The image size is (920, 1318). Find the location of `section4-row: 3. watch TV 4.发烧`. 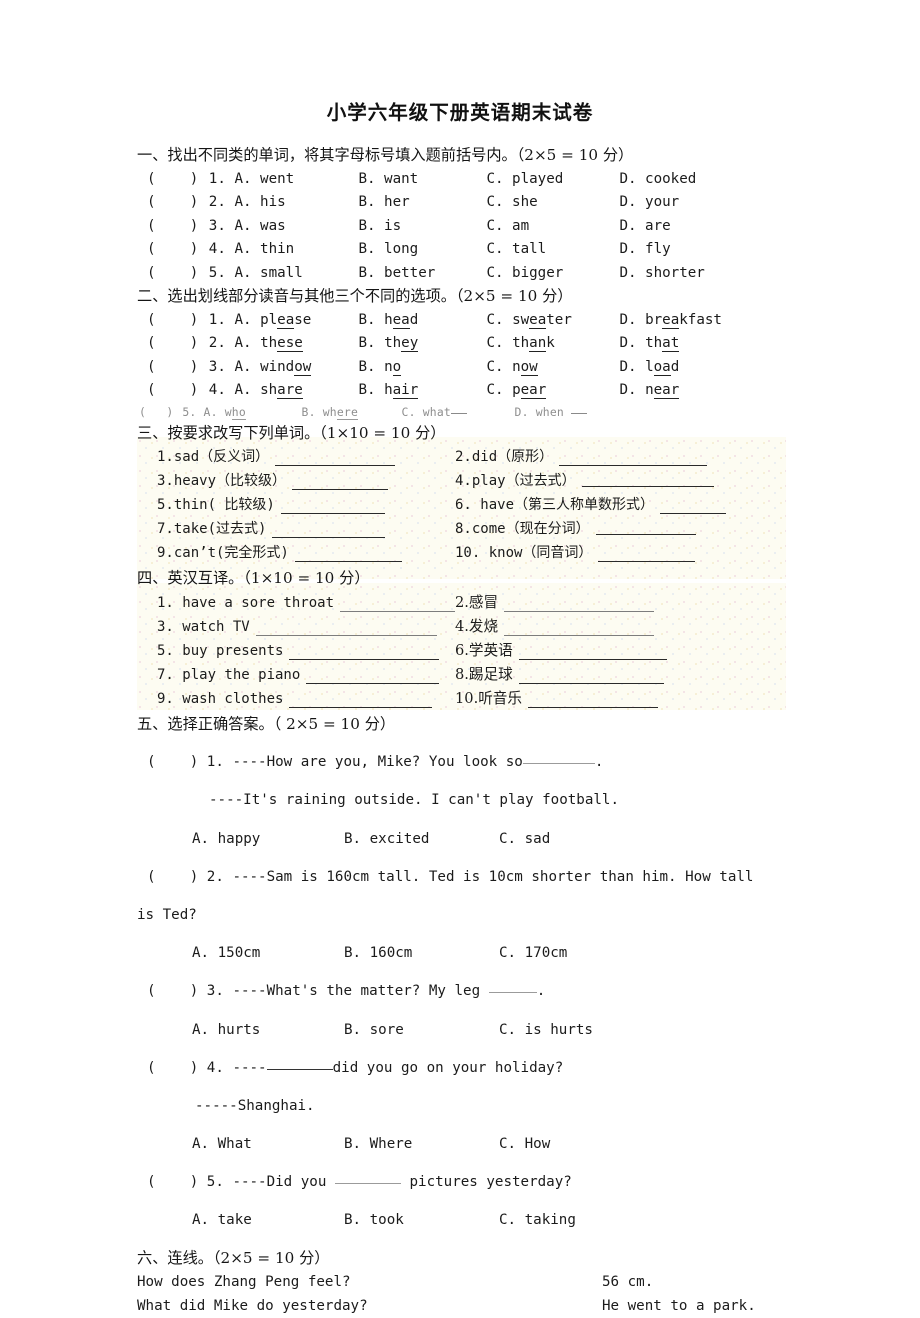

section4-row: 3. watch TV 4.发烧 is located at coordinates (467, 627).